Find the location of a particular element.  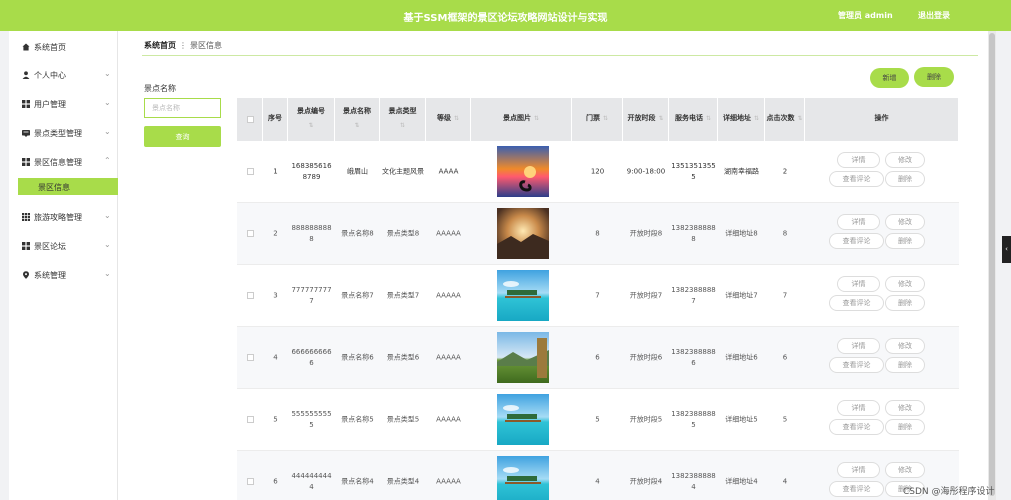

cell-hours: 开放时段8 is located at coordinates (646, 234).